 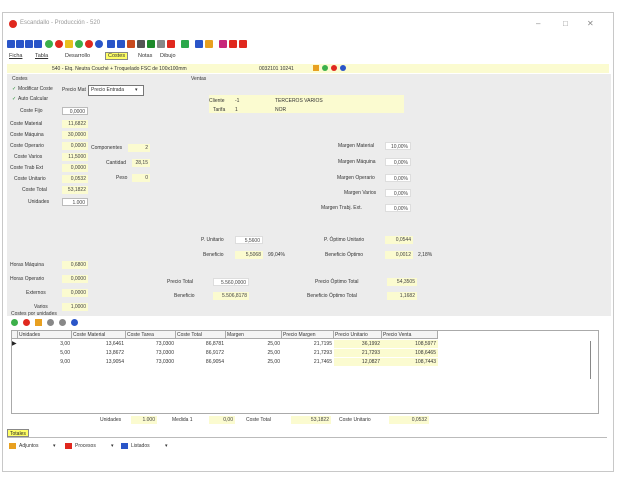 What do you see at coordinates (161, 44) in the screenshot?
I see `copy-icon` at bounding box center [161, 44].